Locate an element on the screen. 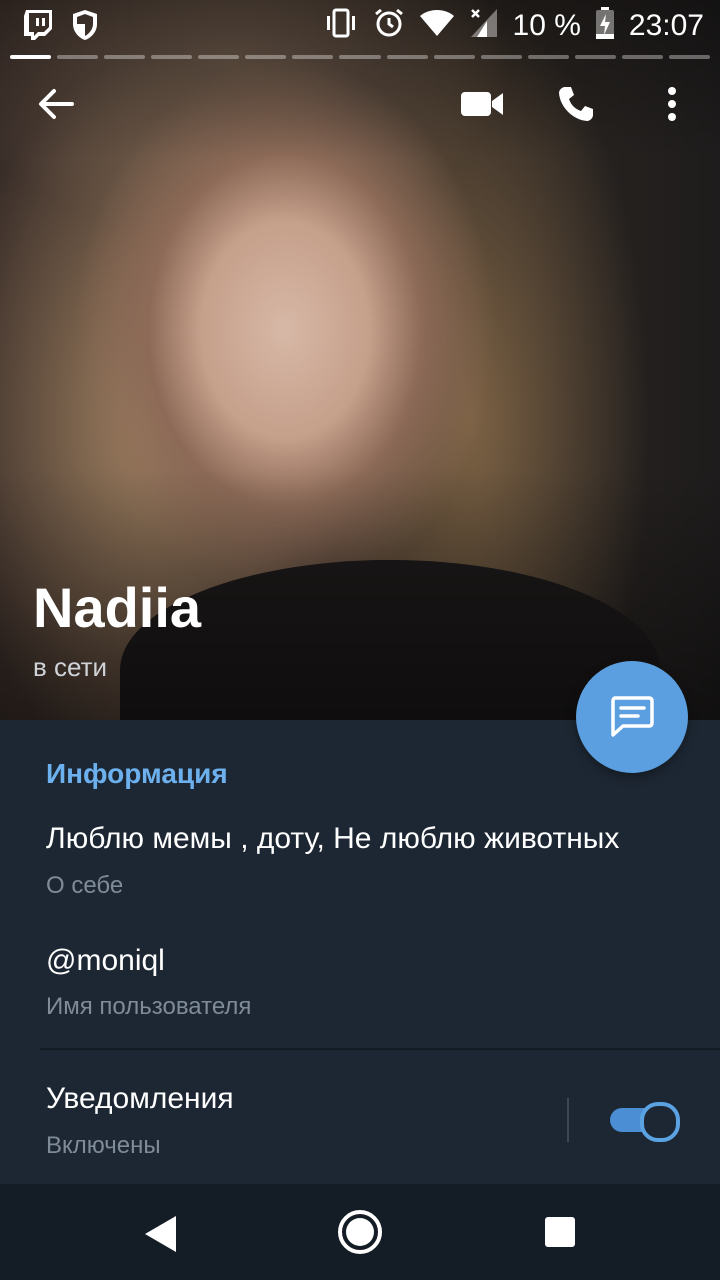 This screenshot has width=720, height=1280. section-divider is located at coordinates (380, 1049).